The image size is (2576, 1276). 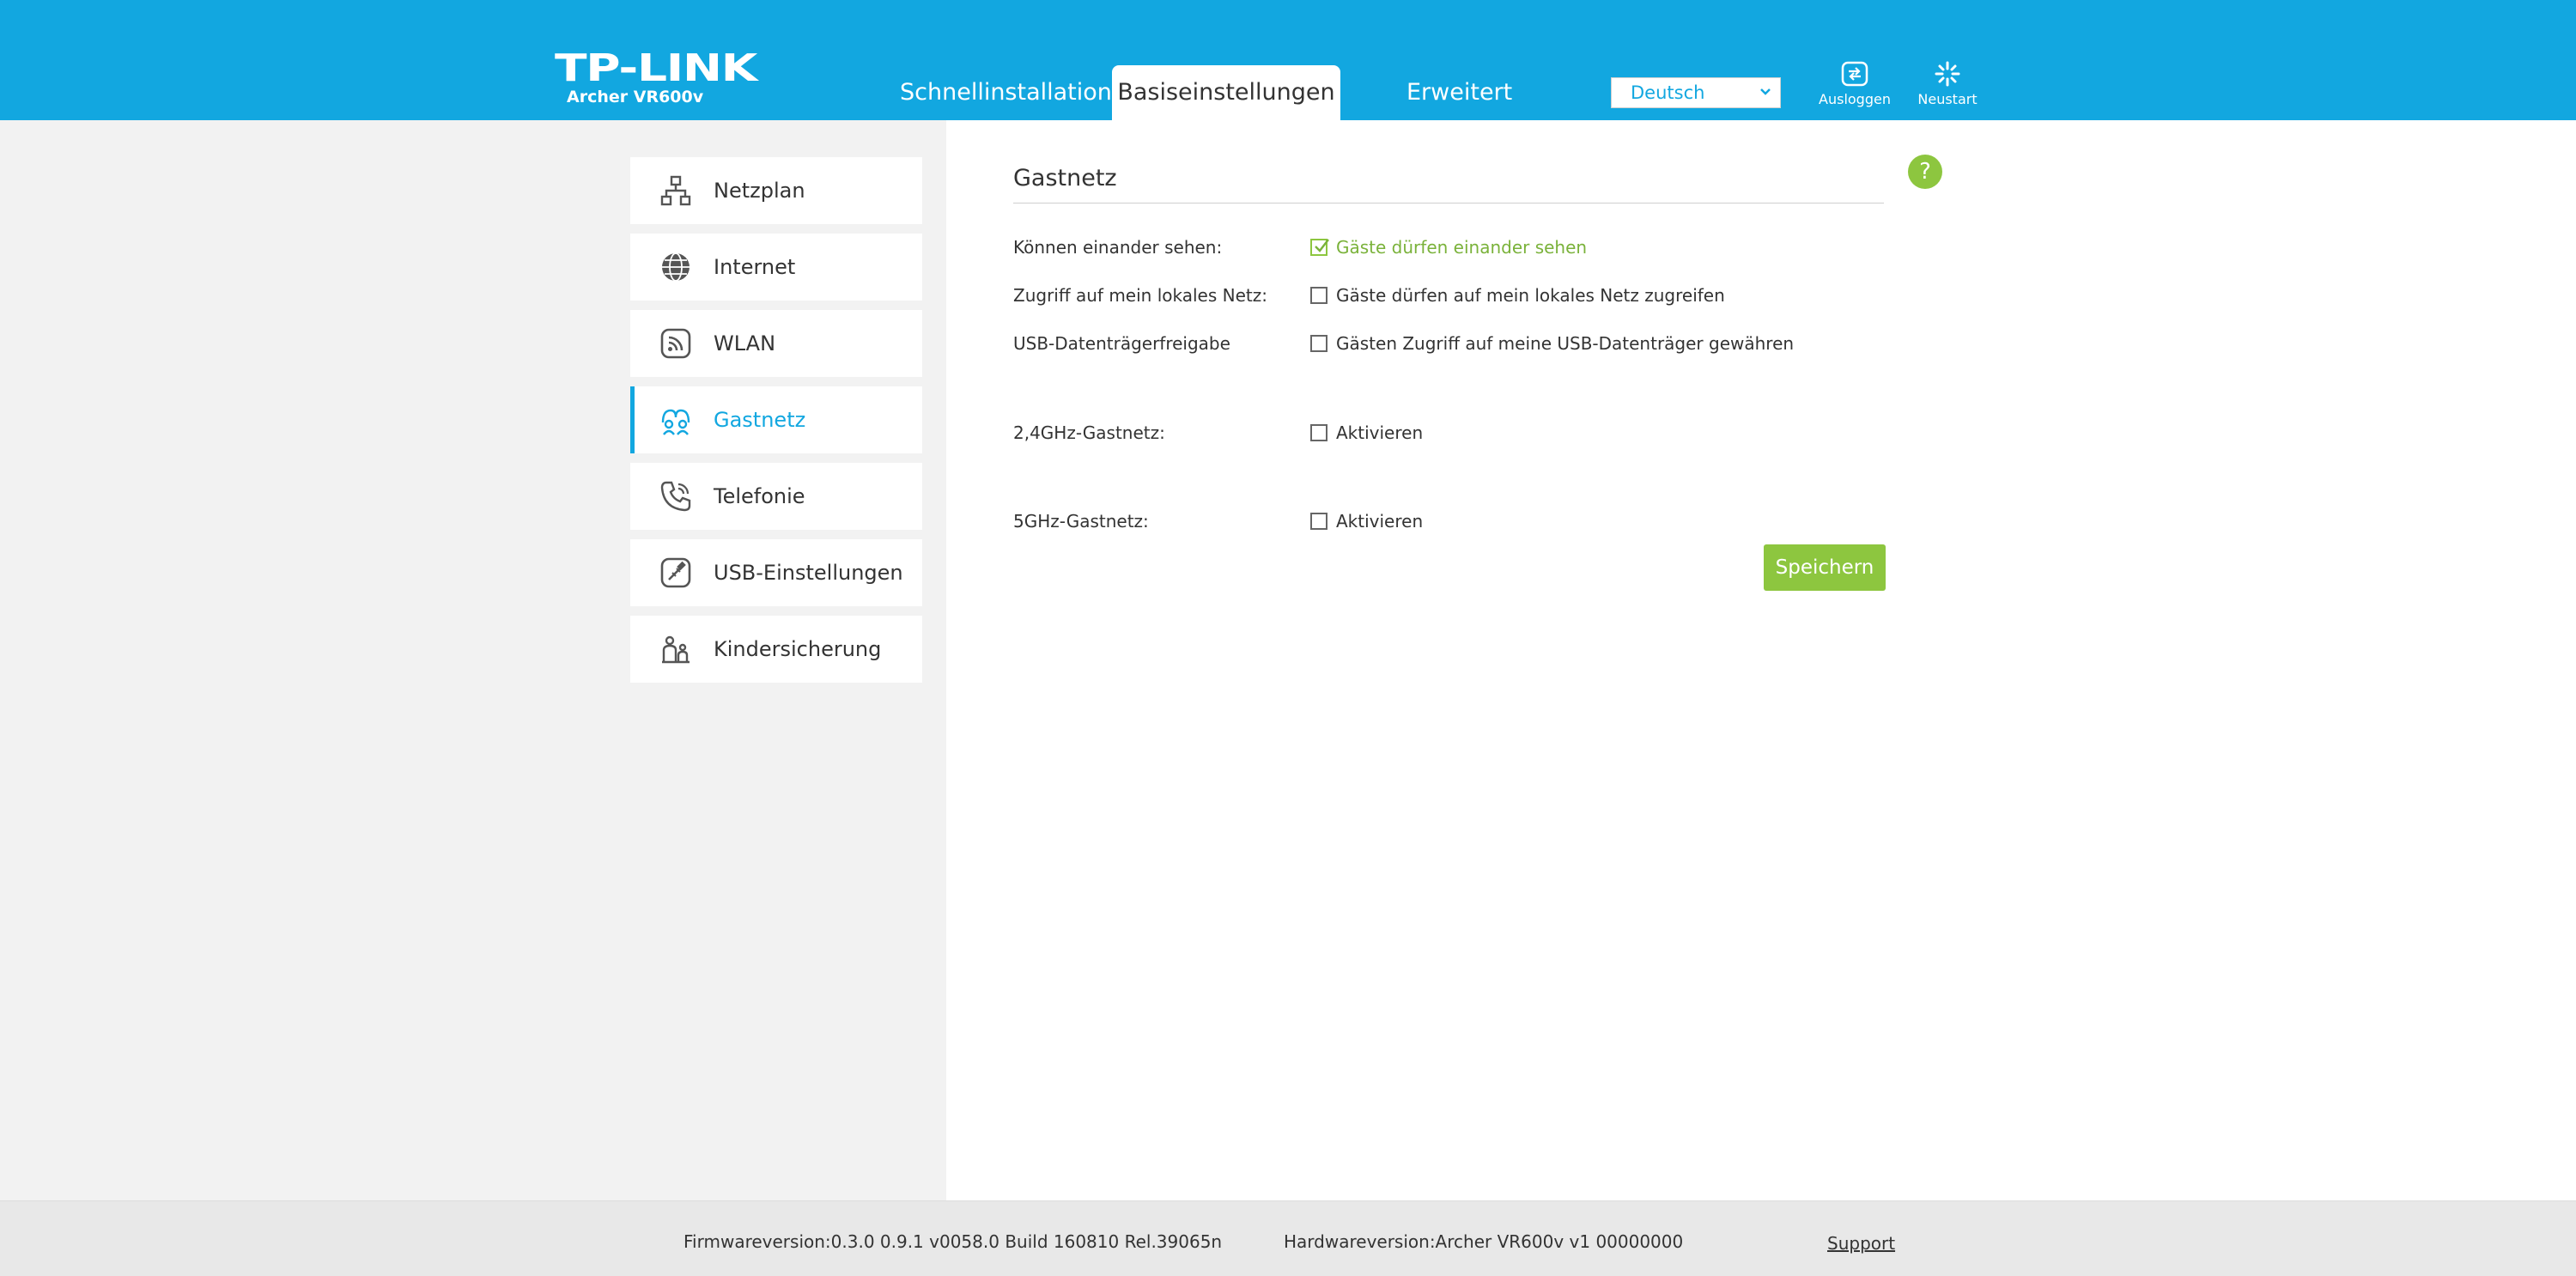 What do you see at coordinates (1825, 567) in the screenshot?
I see `save-button: Speichern` at bounding box center [1825, 567].